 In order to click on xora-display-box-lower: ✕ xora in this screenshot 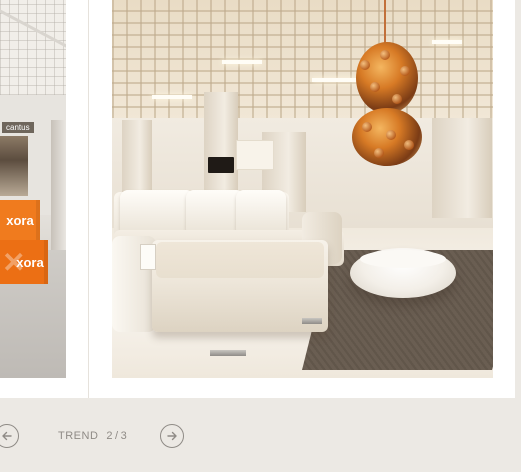, I will do `click(24, 262)`.